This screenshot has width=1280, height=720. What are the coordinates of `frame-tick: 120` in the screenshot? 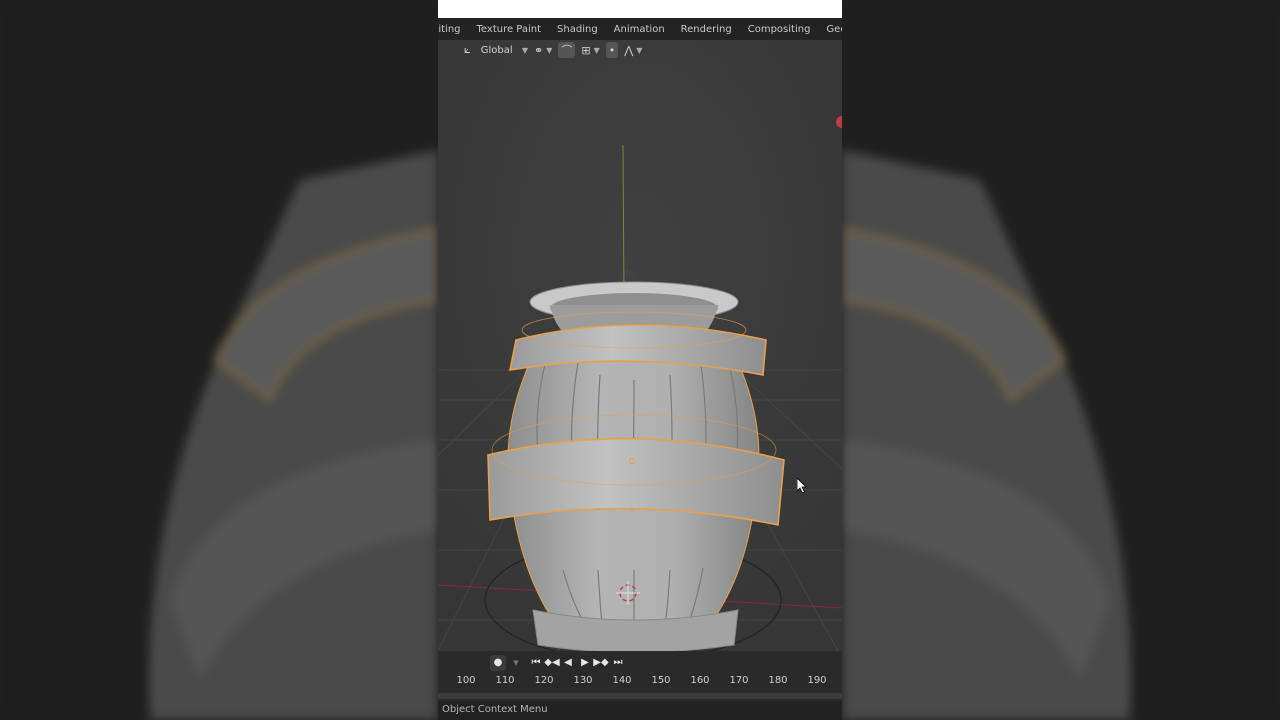 It's located at (544, 680).